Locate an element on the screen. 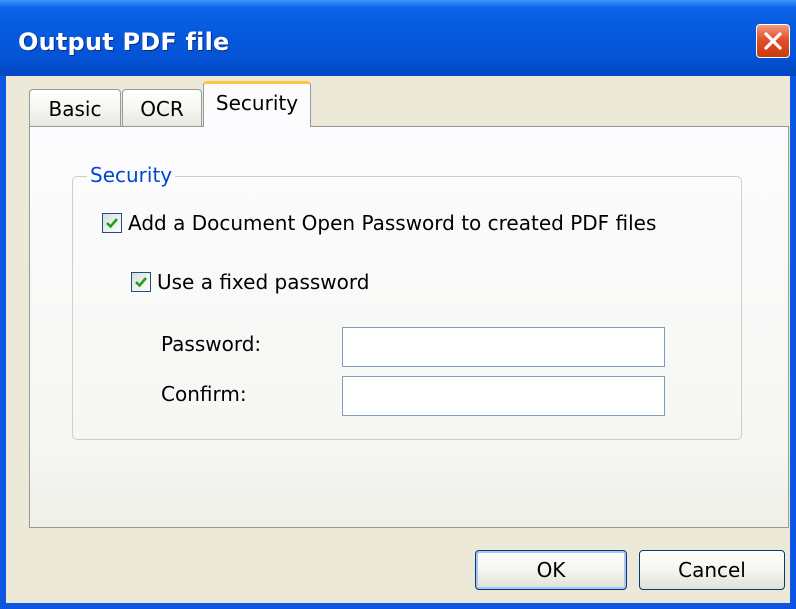  use-fixed-password-checkbox: Use a fixed password is located at coordinates (250, 282).